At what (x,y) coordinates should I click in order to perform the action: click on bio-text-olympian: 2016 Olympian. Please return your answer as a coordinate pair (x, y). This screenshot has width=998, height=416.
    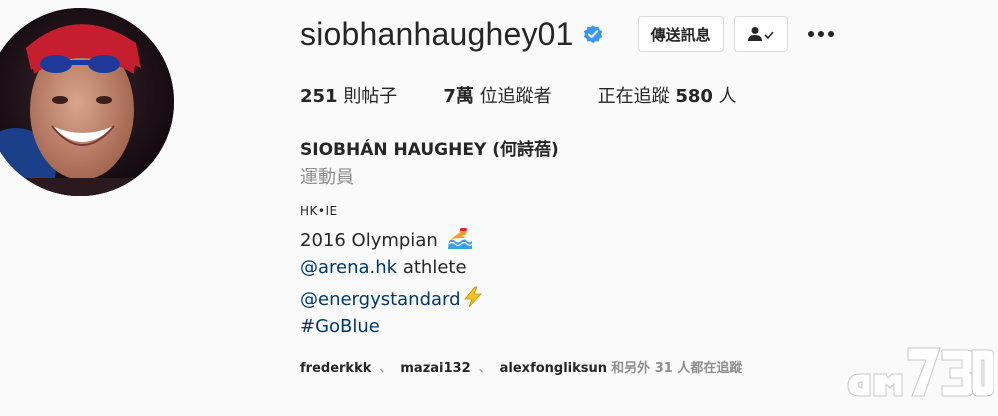
    Looking at the image, I should click on (369, 240).